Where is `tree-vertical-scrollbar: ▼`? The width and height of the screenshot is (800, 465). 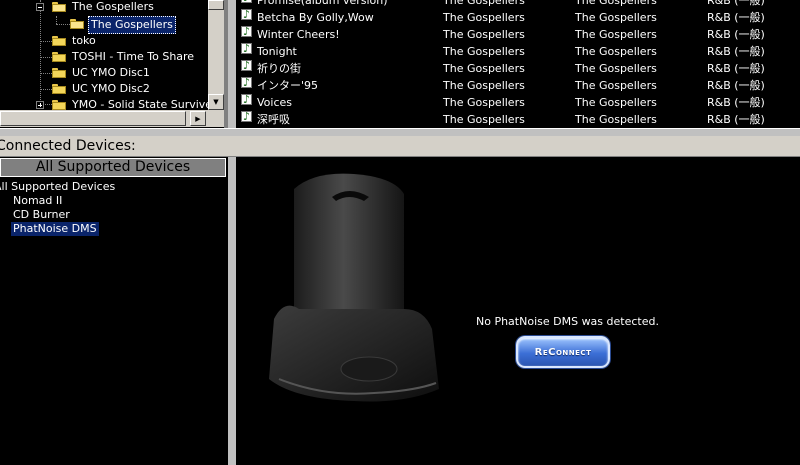
tree-vertical-scrollbar: ▼ is located at coordinates (216, 55).